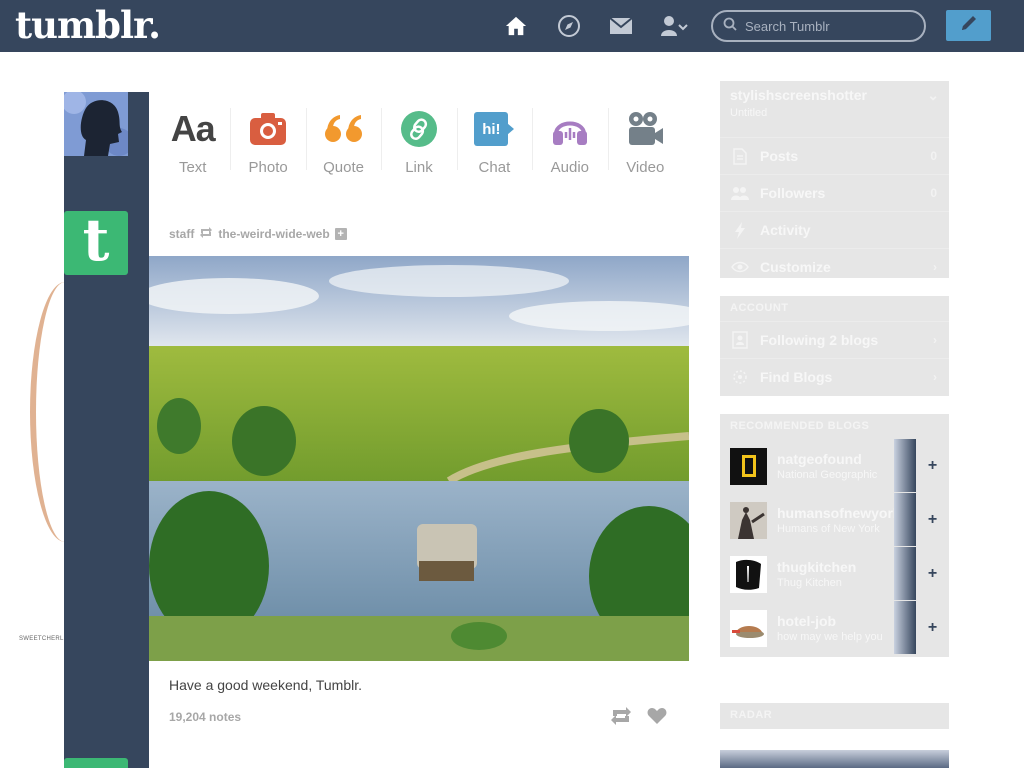  I want to click on search-input, so click(830, 26).